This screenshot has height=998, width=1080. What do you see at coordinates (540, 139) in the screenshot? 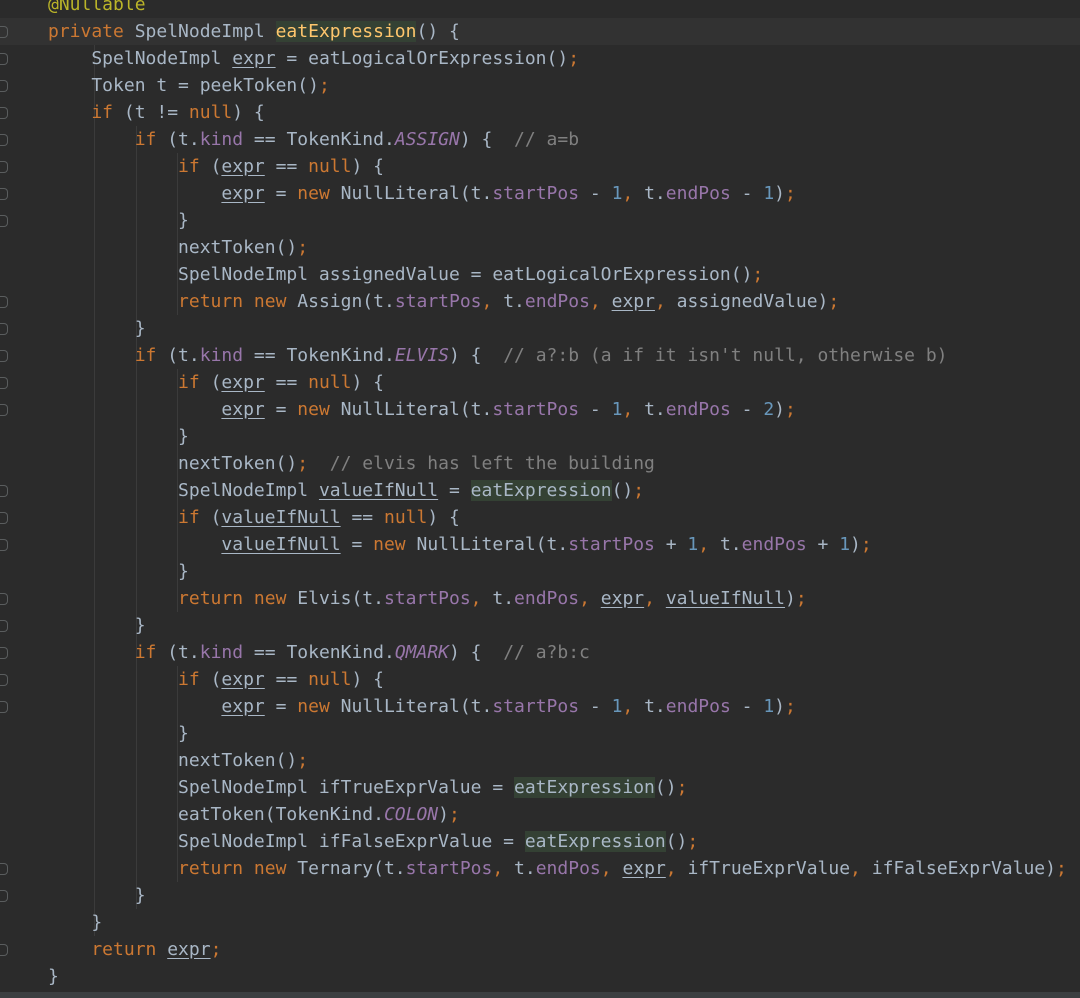
I see `code-line: if (t.kind == TokenKind.ASSIGN) { // a=b` at bounding box center [540, 139].